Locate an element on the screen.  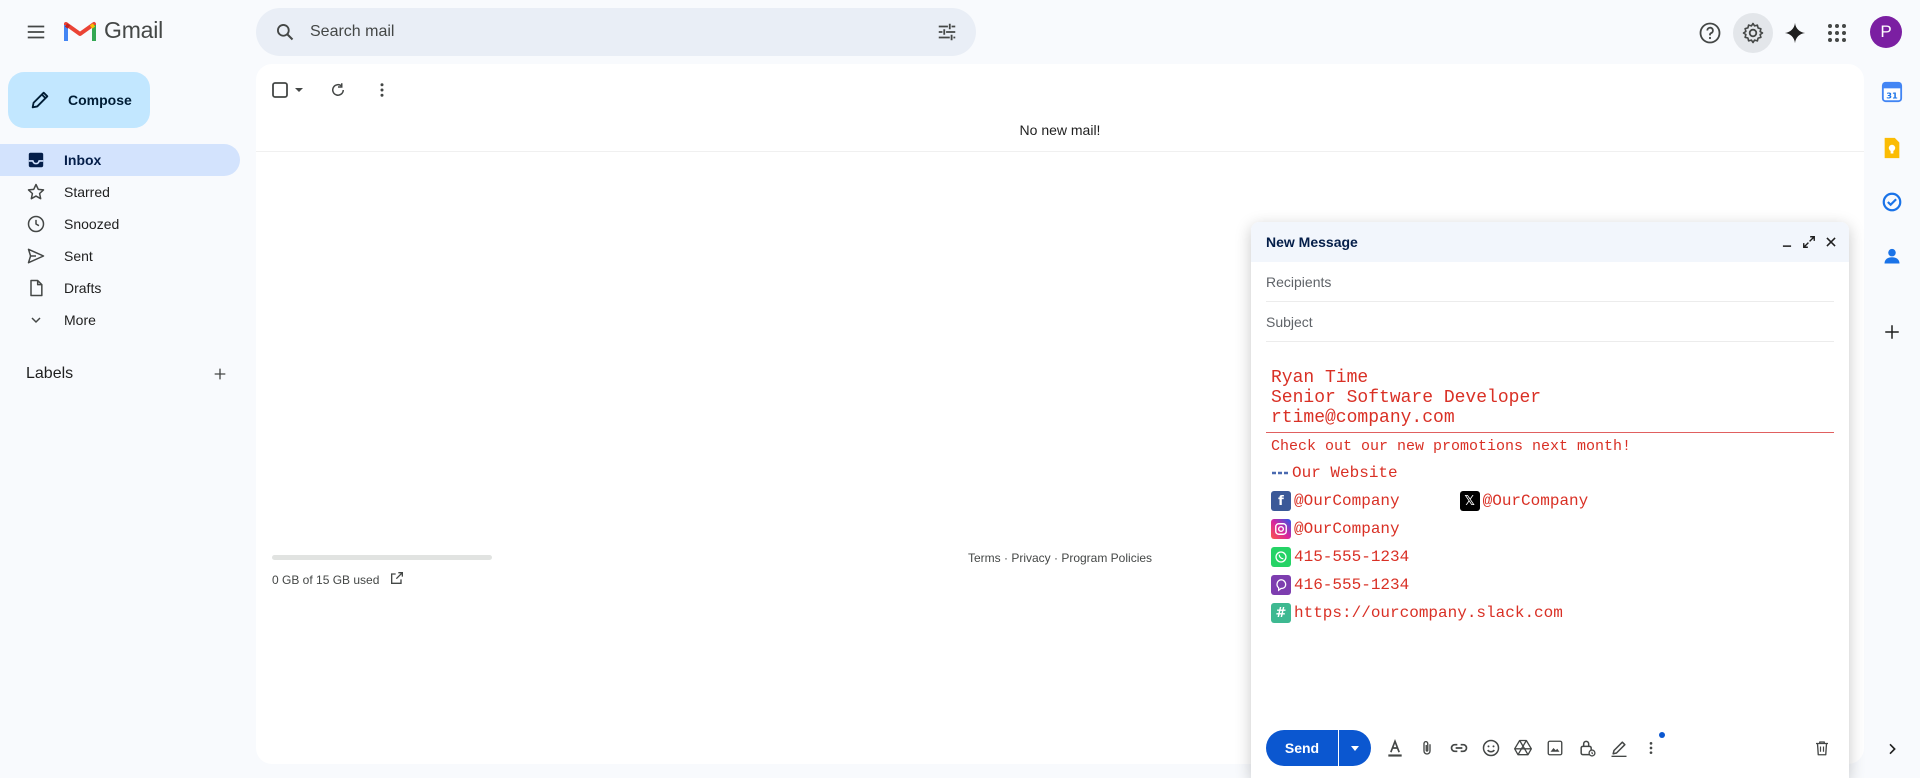
sidebar-item-snoozed: Snoozed is located at coordinates (120, 224).